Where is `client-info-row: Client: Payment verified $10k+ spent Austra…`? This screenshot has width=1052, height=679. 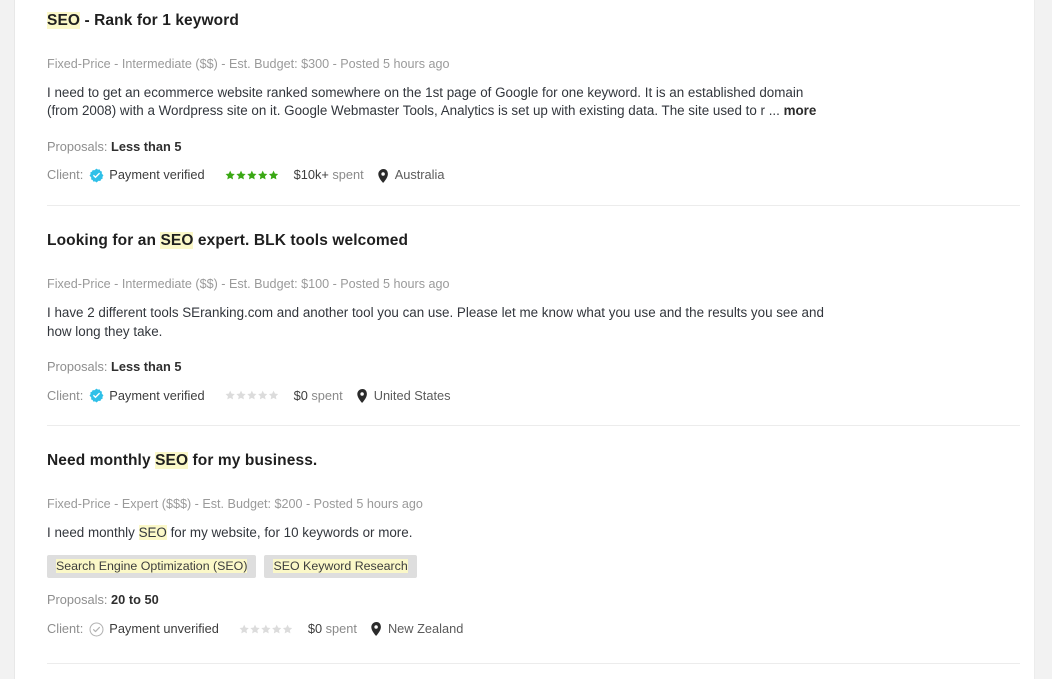
client-info-row: Client: Payment verified $10k+ spent Austra… is located at coordinates (540, 175).